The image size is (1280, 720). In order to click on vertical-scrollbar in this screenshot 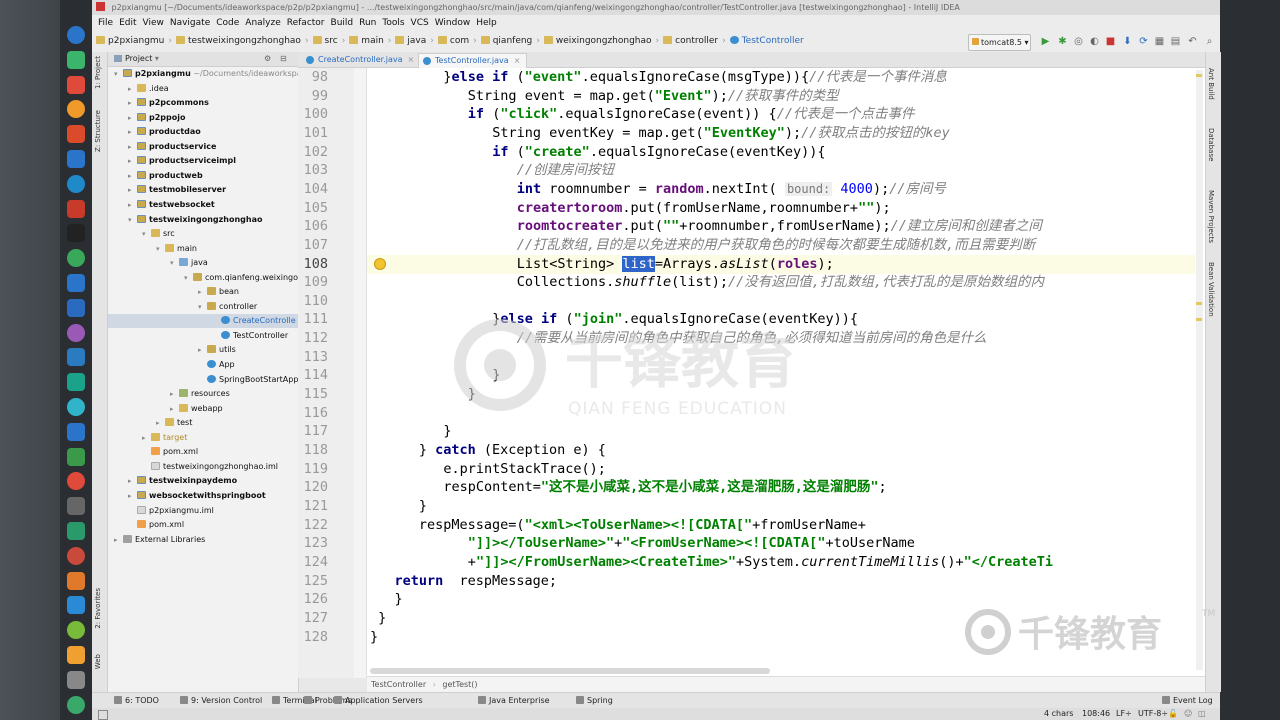, I will do `click(1199, 370)`.